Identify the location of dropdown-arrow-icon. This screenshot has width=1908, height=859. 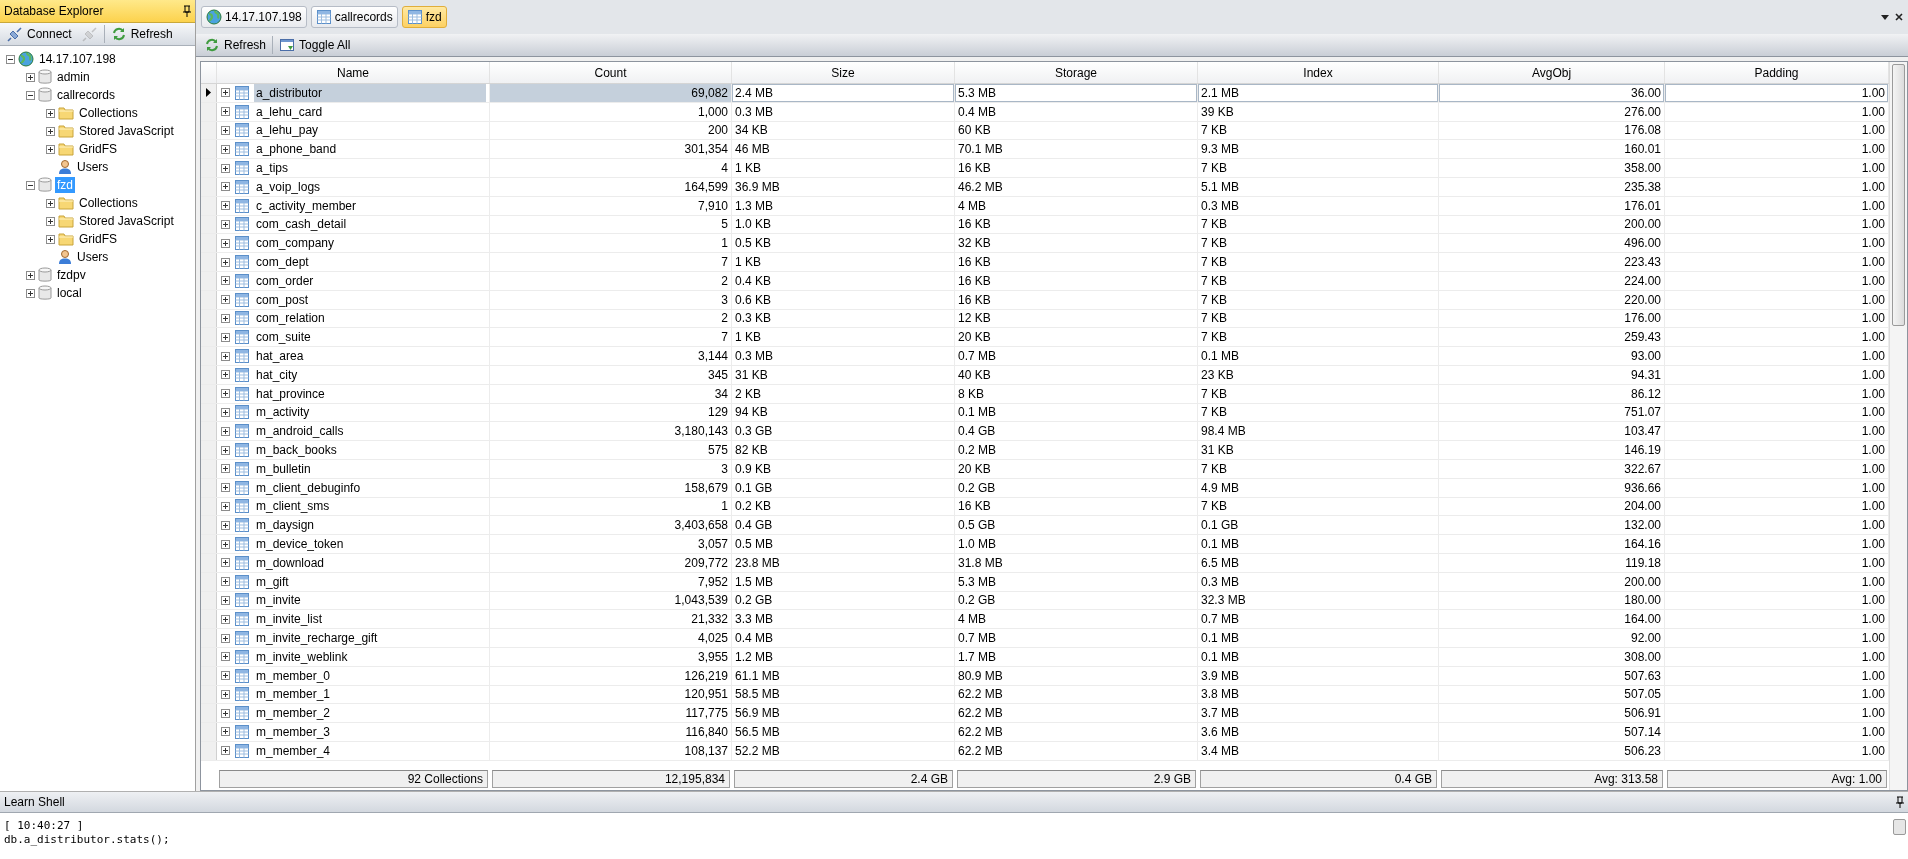
(1885, 17).